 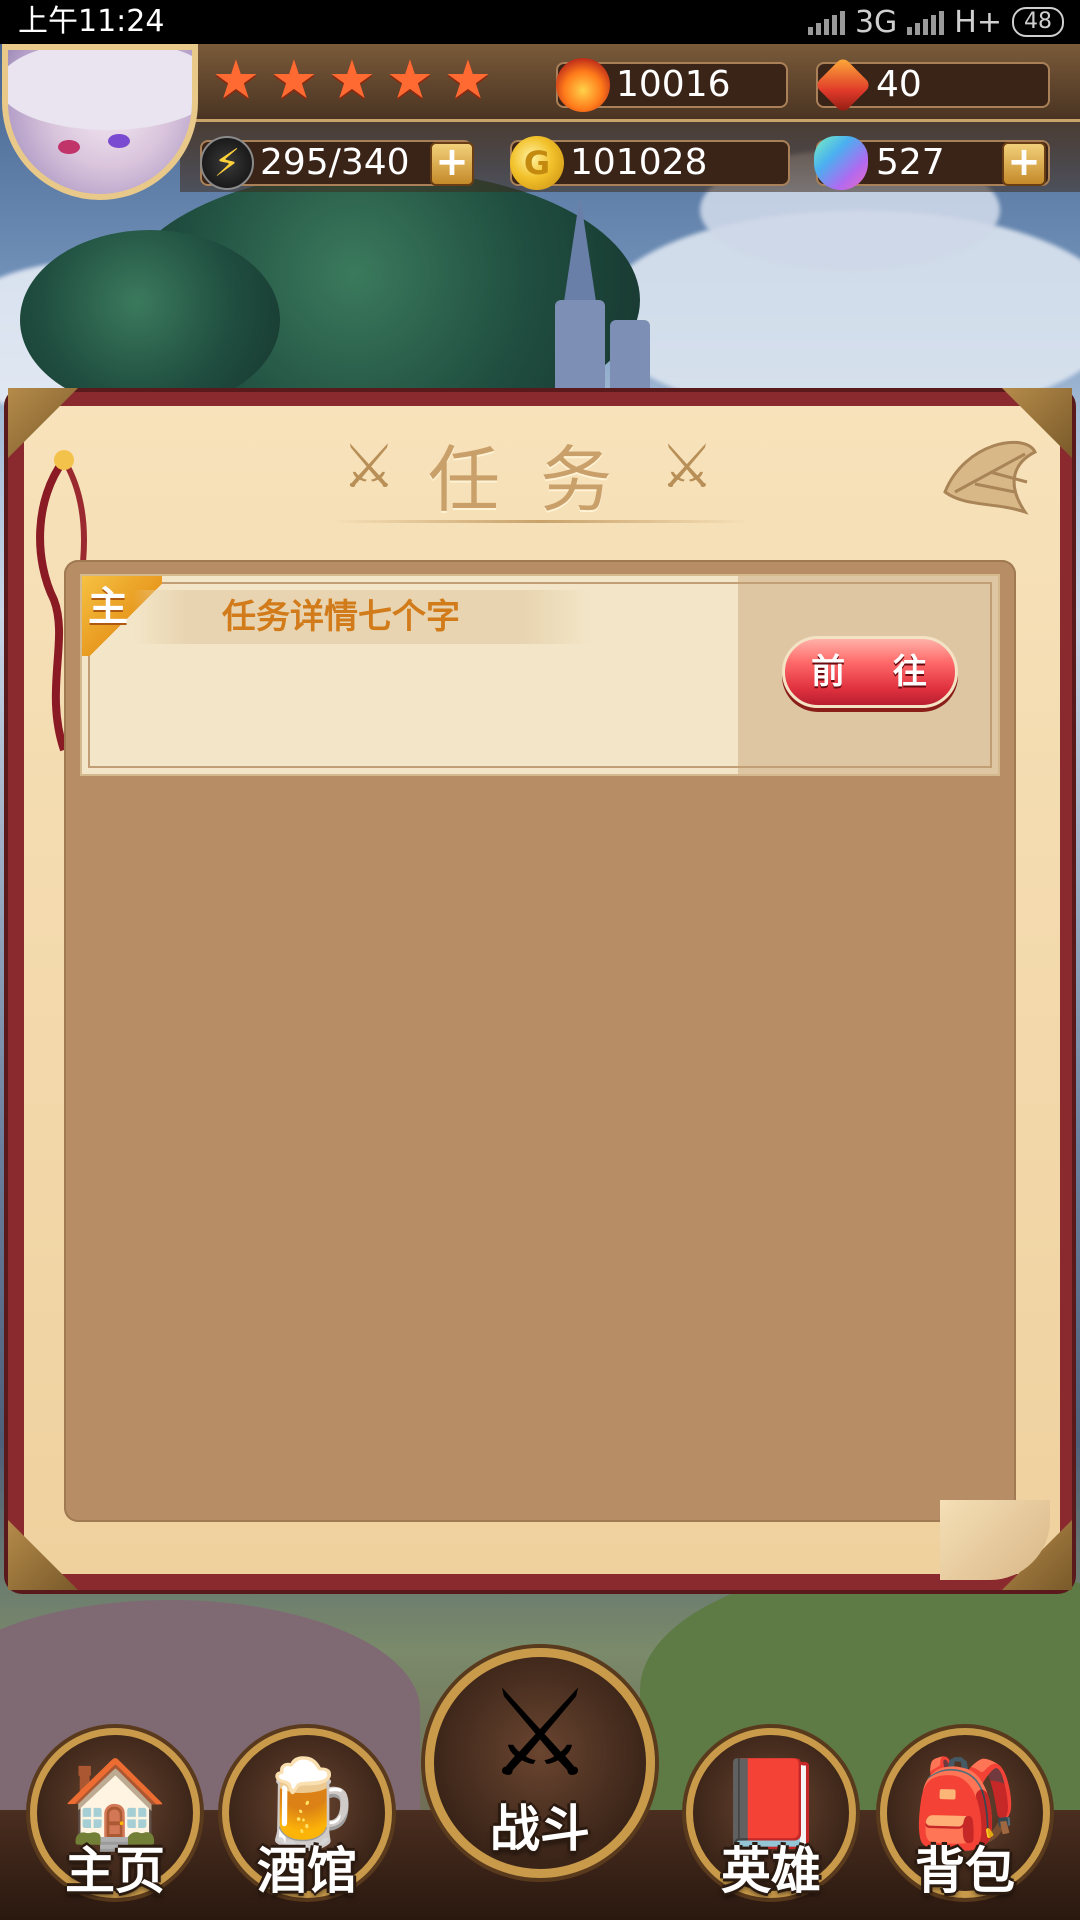 I want to click on gold-value: 101028, so click(x=639, y=162).